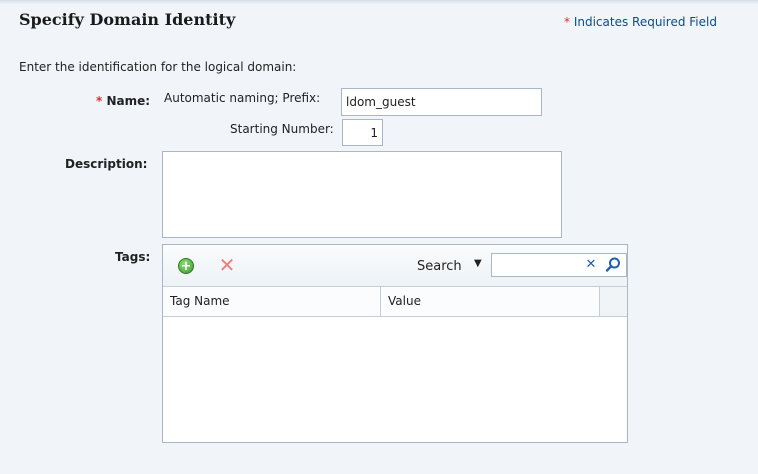  Describe the element at coordinates (106, 164) in the screenshot. I see `description-label: Description:` at that location.